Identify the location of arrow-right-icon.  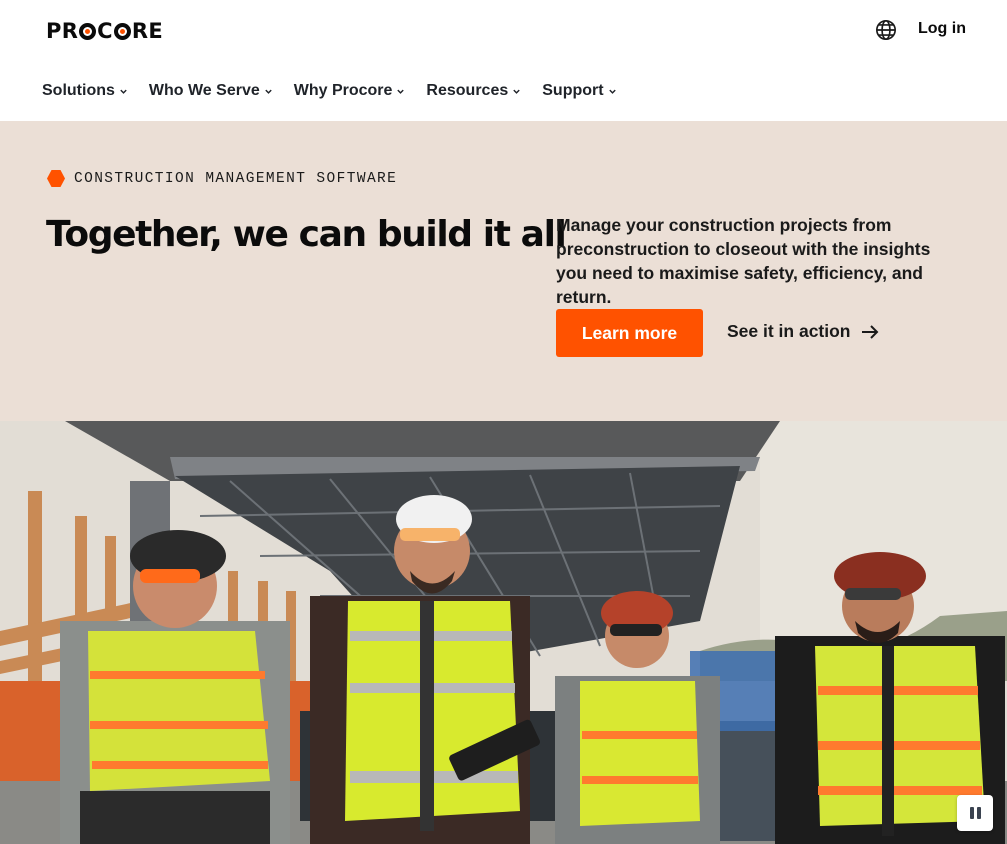
(869, 331).